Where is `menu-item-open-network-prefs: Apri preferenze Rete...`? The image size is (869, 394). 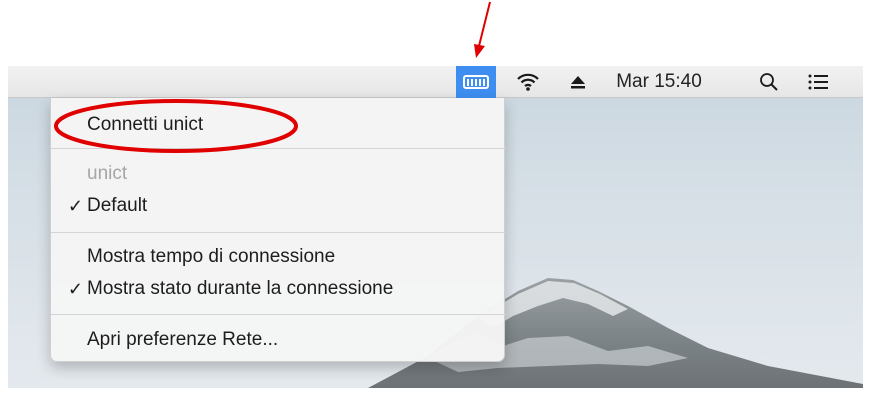 menu-item-open-network-prefs: Apri preferenze Rete... is located at coordinates (278, 340).